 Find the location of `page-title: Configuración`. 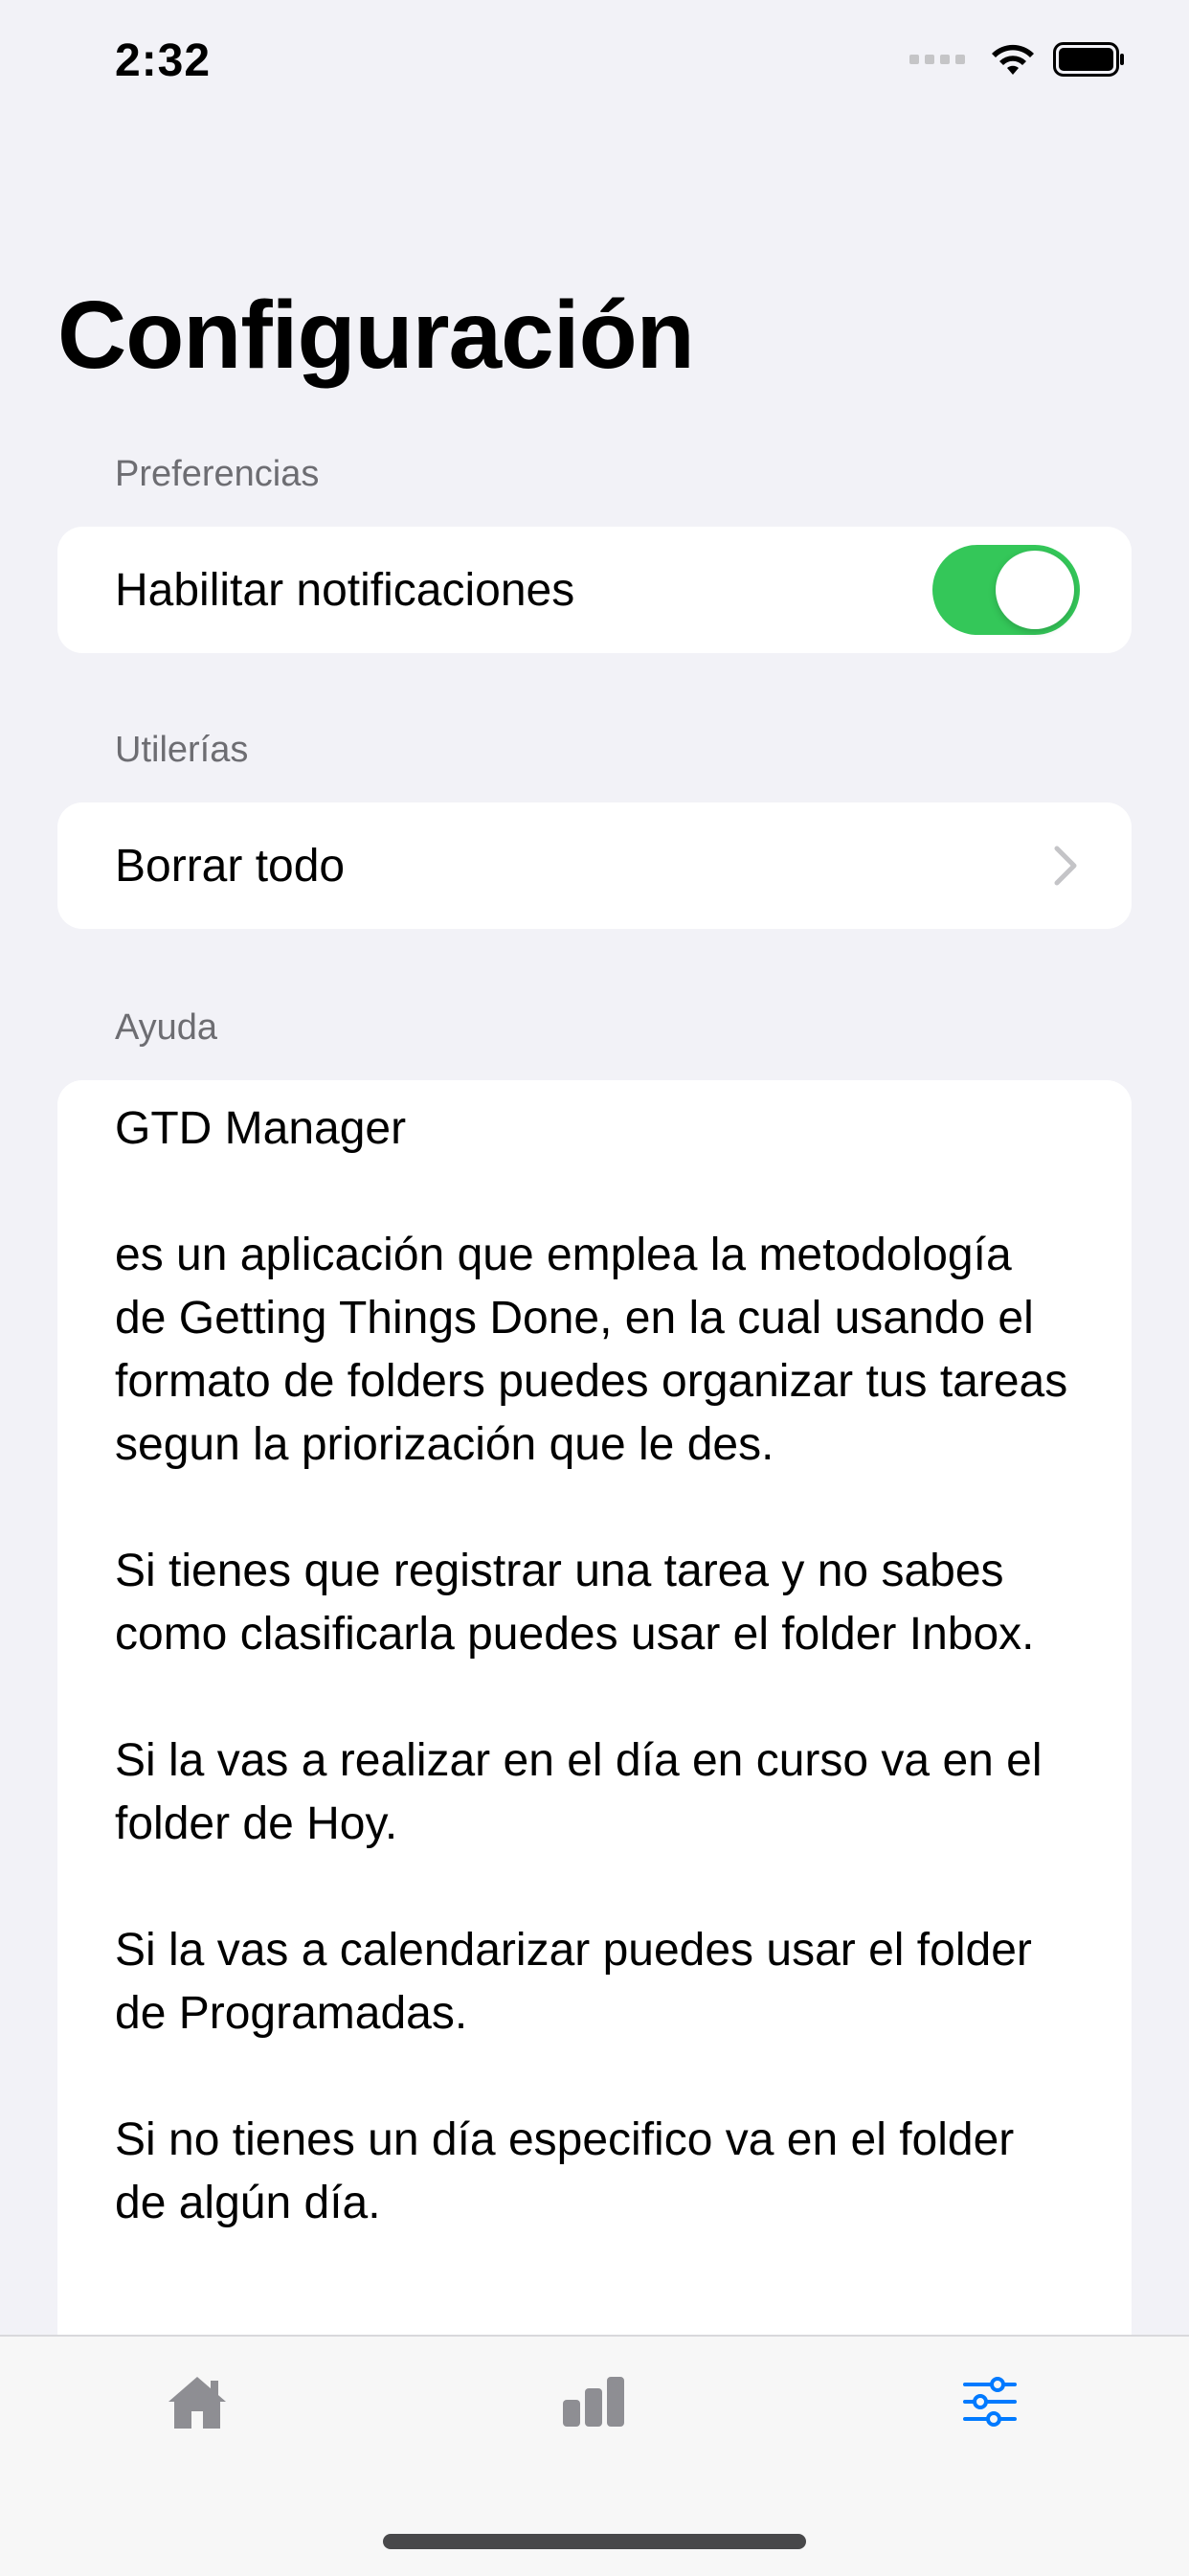

page-title: Configuración is located at coordinates (376, 335).